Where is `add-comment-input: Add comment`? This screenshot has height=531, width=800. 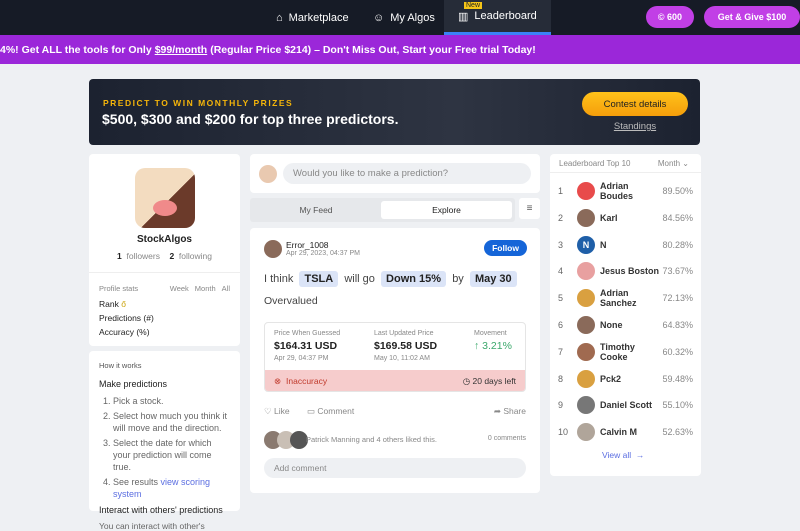 add-comment-input: Add comment is located at coordinates (395, 468).